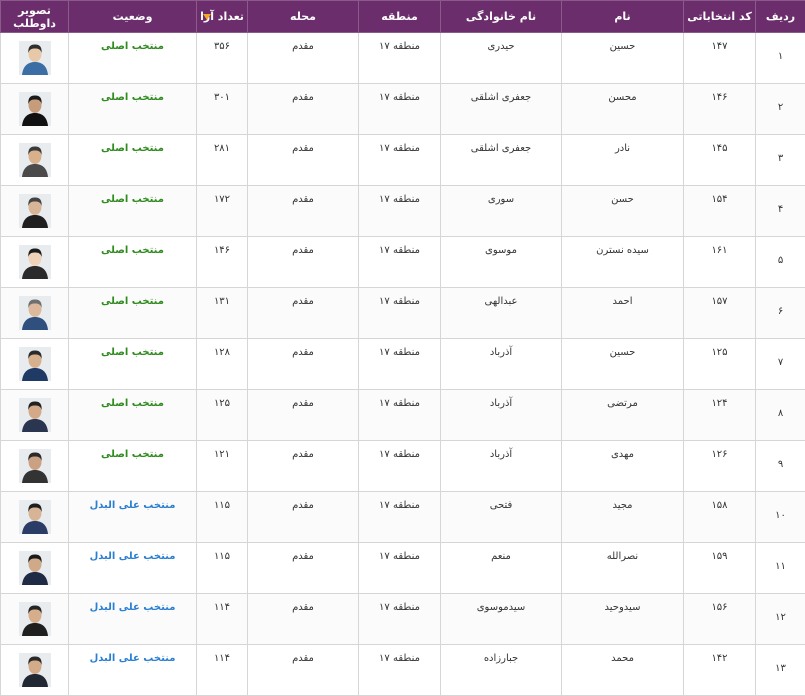  I want to click on header-votes: تعداد آرا, so click(222, 17).